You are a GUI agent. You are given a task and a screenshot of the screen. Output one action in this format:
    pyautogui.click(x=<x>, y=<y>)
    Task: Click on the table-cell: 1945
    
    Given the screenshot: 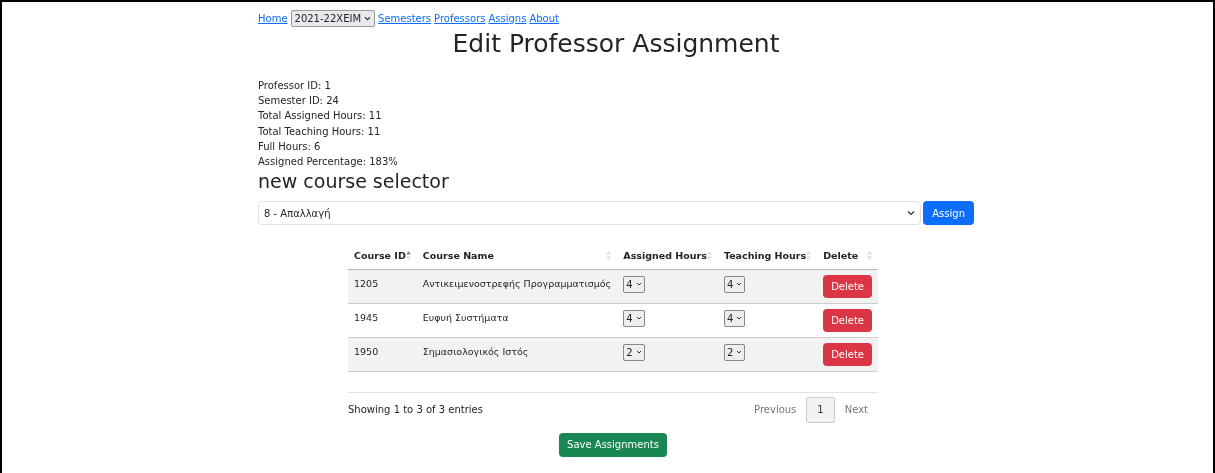 What is the action you would take?
    pyautogui.click(x=366, y=317)
    